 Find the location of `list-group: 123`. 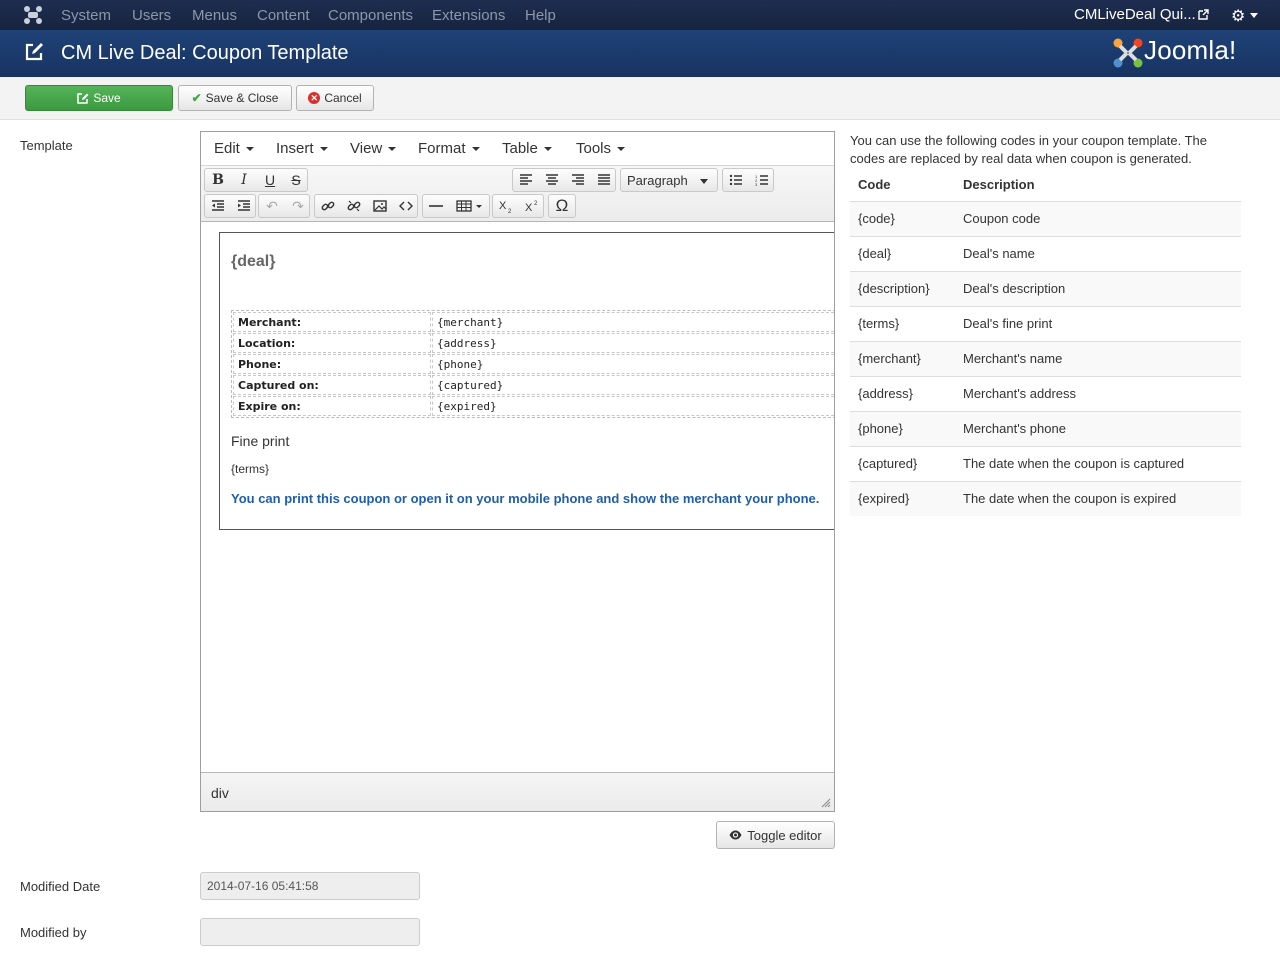

list-group: 123 is located at coordinates (748, 180).